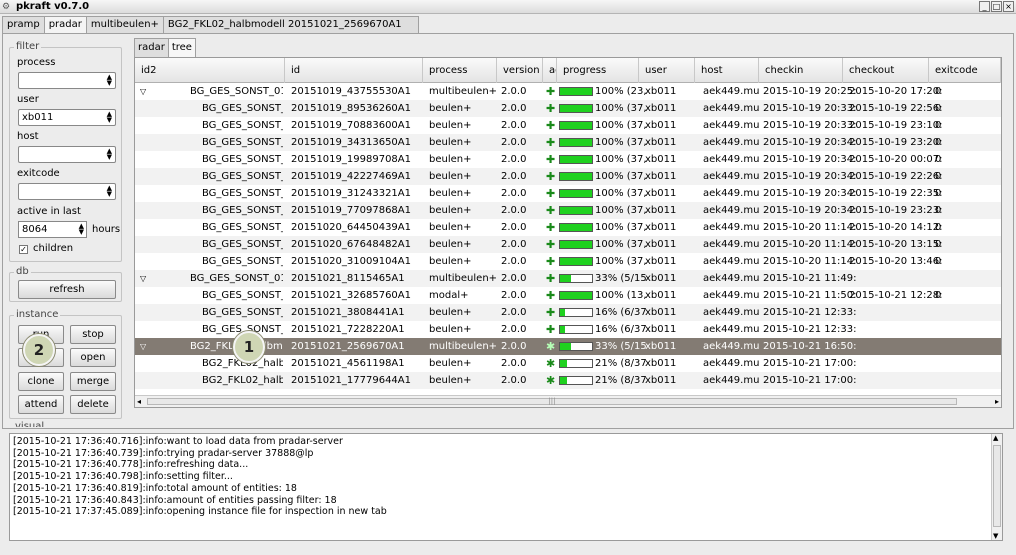 This screenshot has height=555, width=1016. I want to click on vertical-scrollbar: ▲ ▼, so click(996, 487).